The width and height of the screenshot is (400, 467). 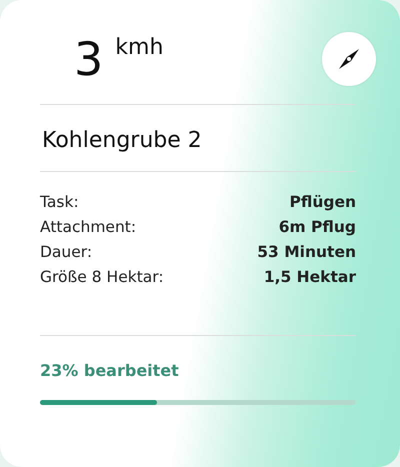 What do you see at coordinates (60, 202) in the screenshot?
I see `detail-label: Task:` at bounding box center [60, 202].